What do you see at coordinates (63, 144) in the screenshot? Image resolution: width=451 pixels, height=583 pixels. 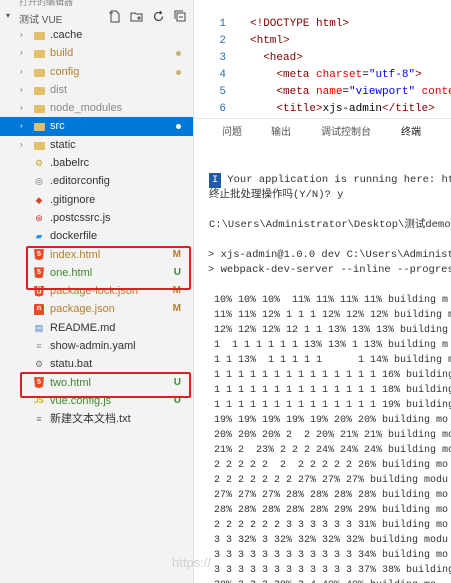 I see `tree-item-label: static` at bounding box center [63, 144].